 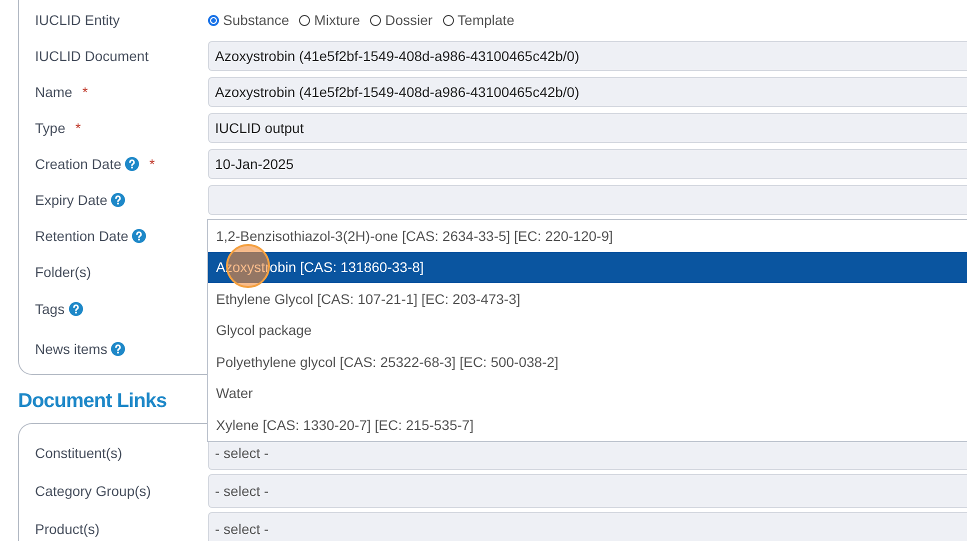 What do you see at coordinates (587, 236) in the screenshot?
I see `dropdown-option: 1,2-Benzisothiazol-3(2H)-one [CAS: 2634-33-5] [EC: 220-120-9]` at bounding box center [587, 236].